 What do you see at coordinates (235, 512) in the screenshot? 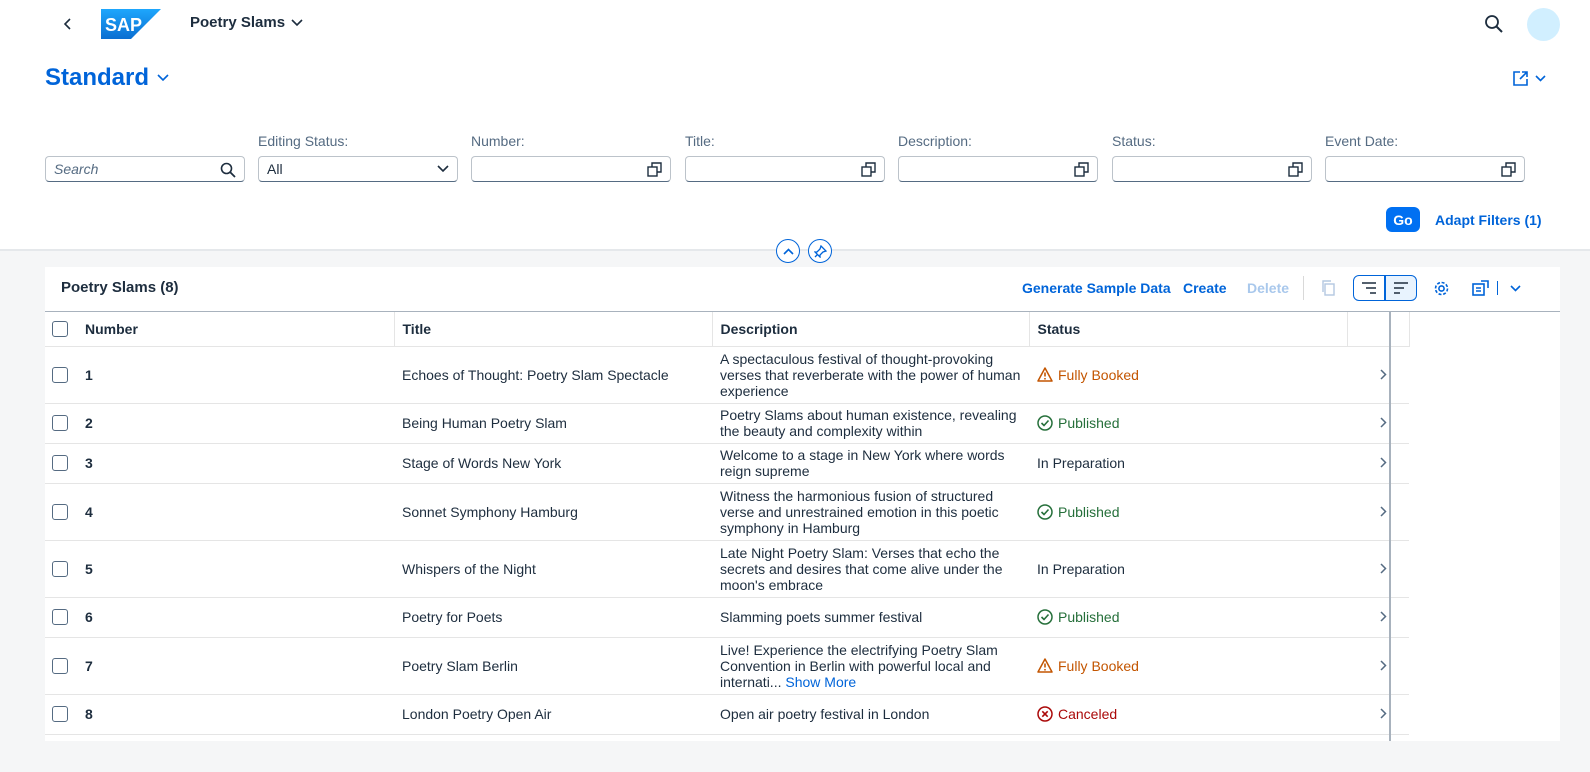
I see `cell-number: 4` at bounding box center [235, 512].